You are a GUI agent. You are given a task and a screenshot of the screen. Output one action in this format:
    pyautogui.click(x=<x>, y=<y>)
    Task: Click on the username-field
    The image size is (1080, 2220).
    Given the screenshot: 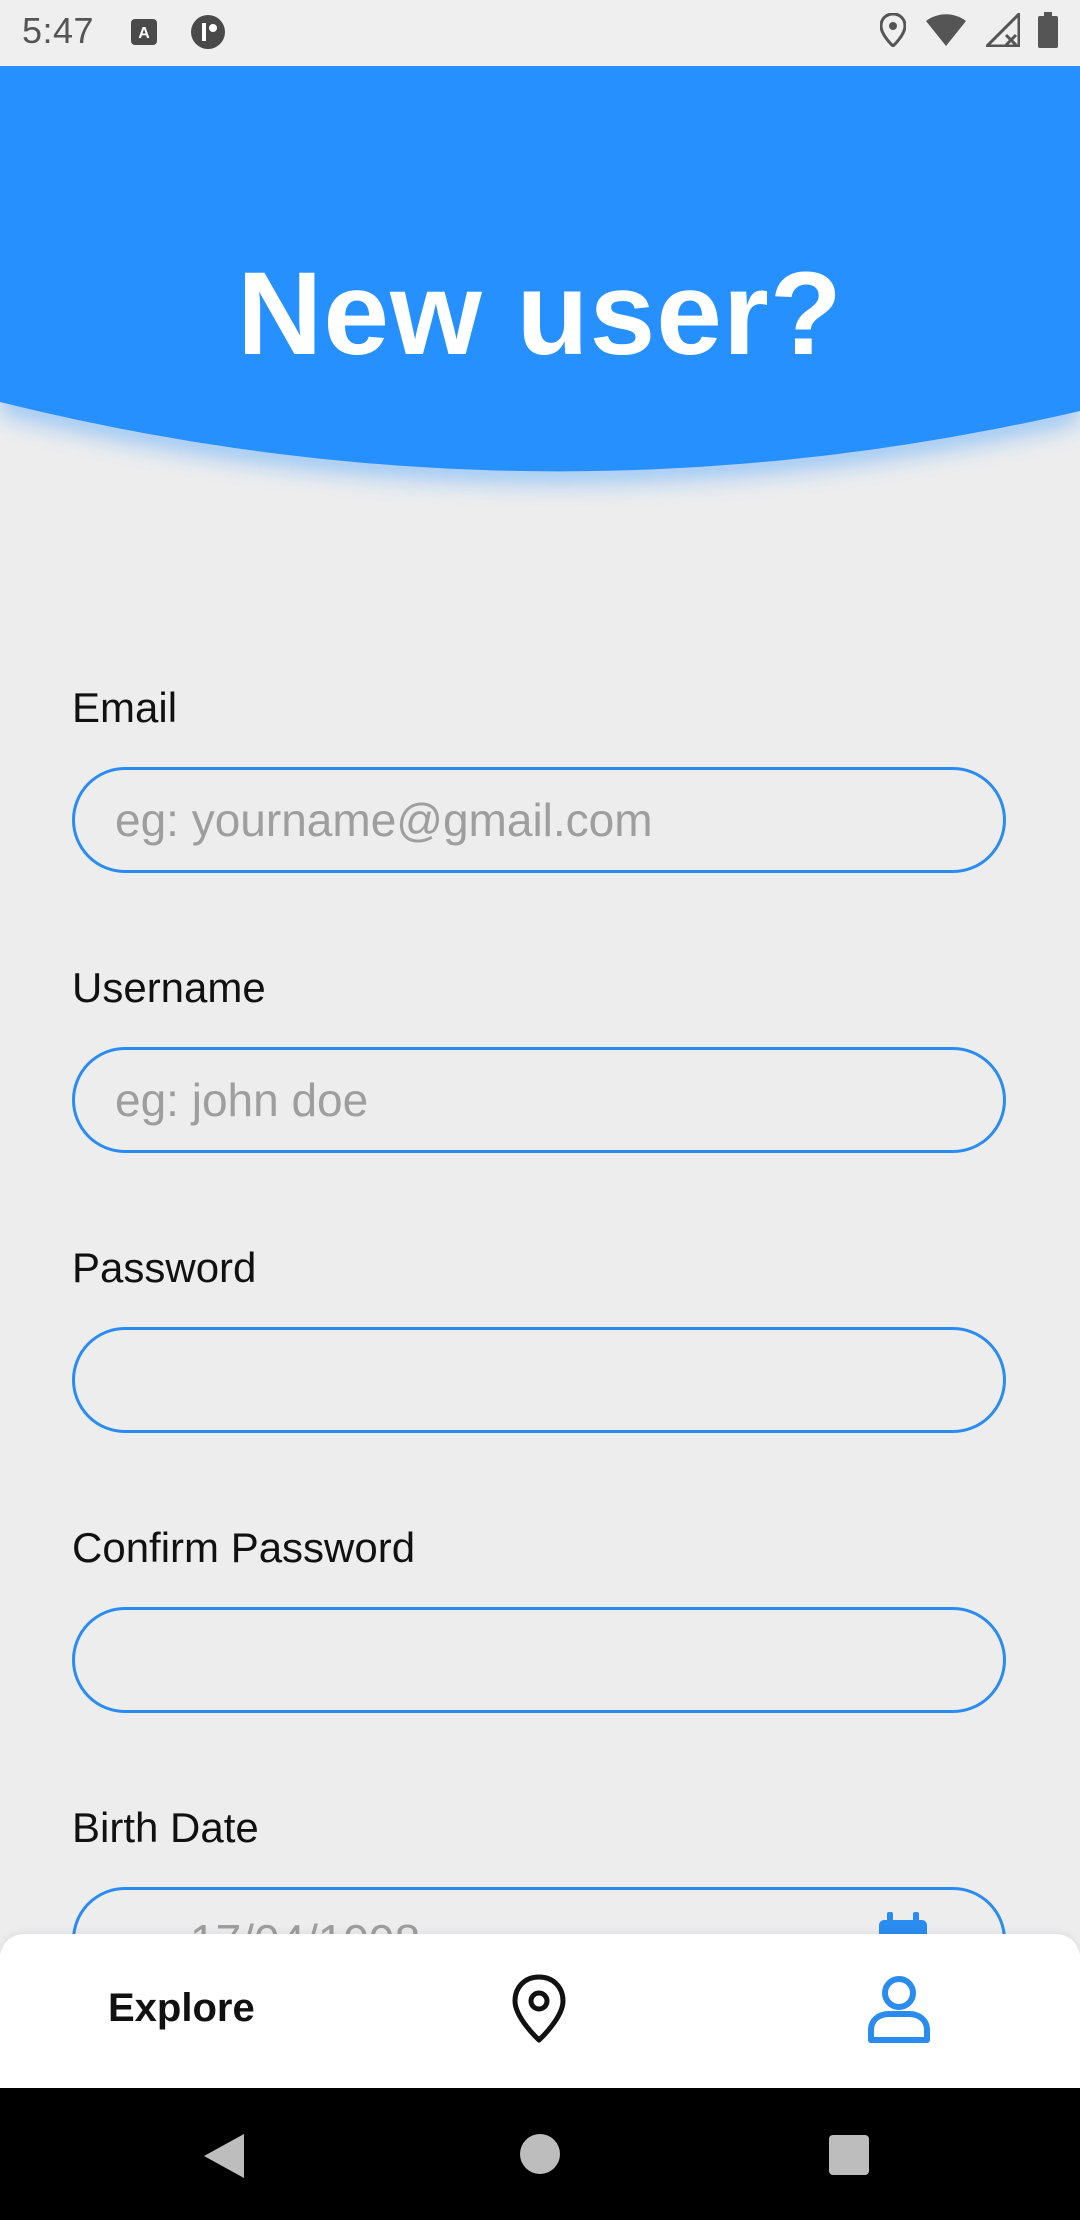 What is the action you would take?
    pyautogui.click(x=539, y=1100)
    